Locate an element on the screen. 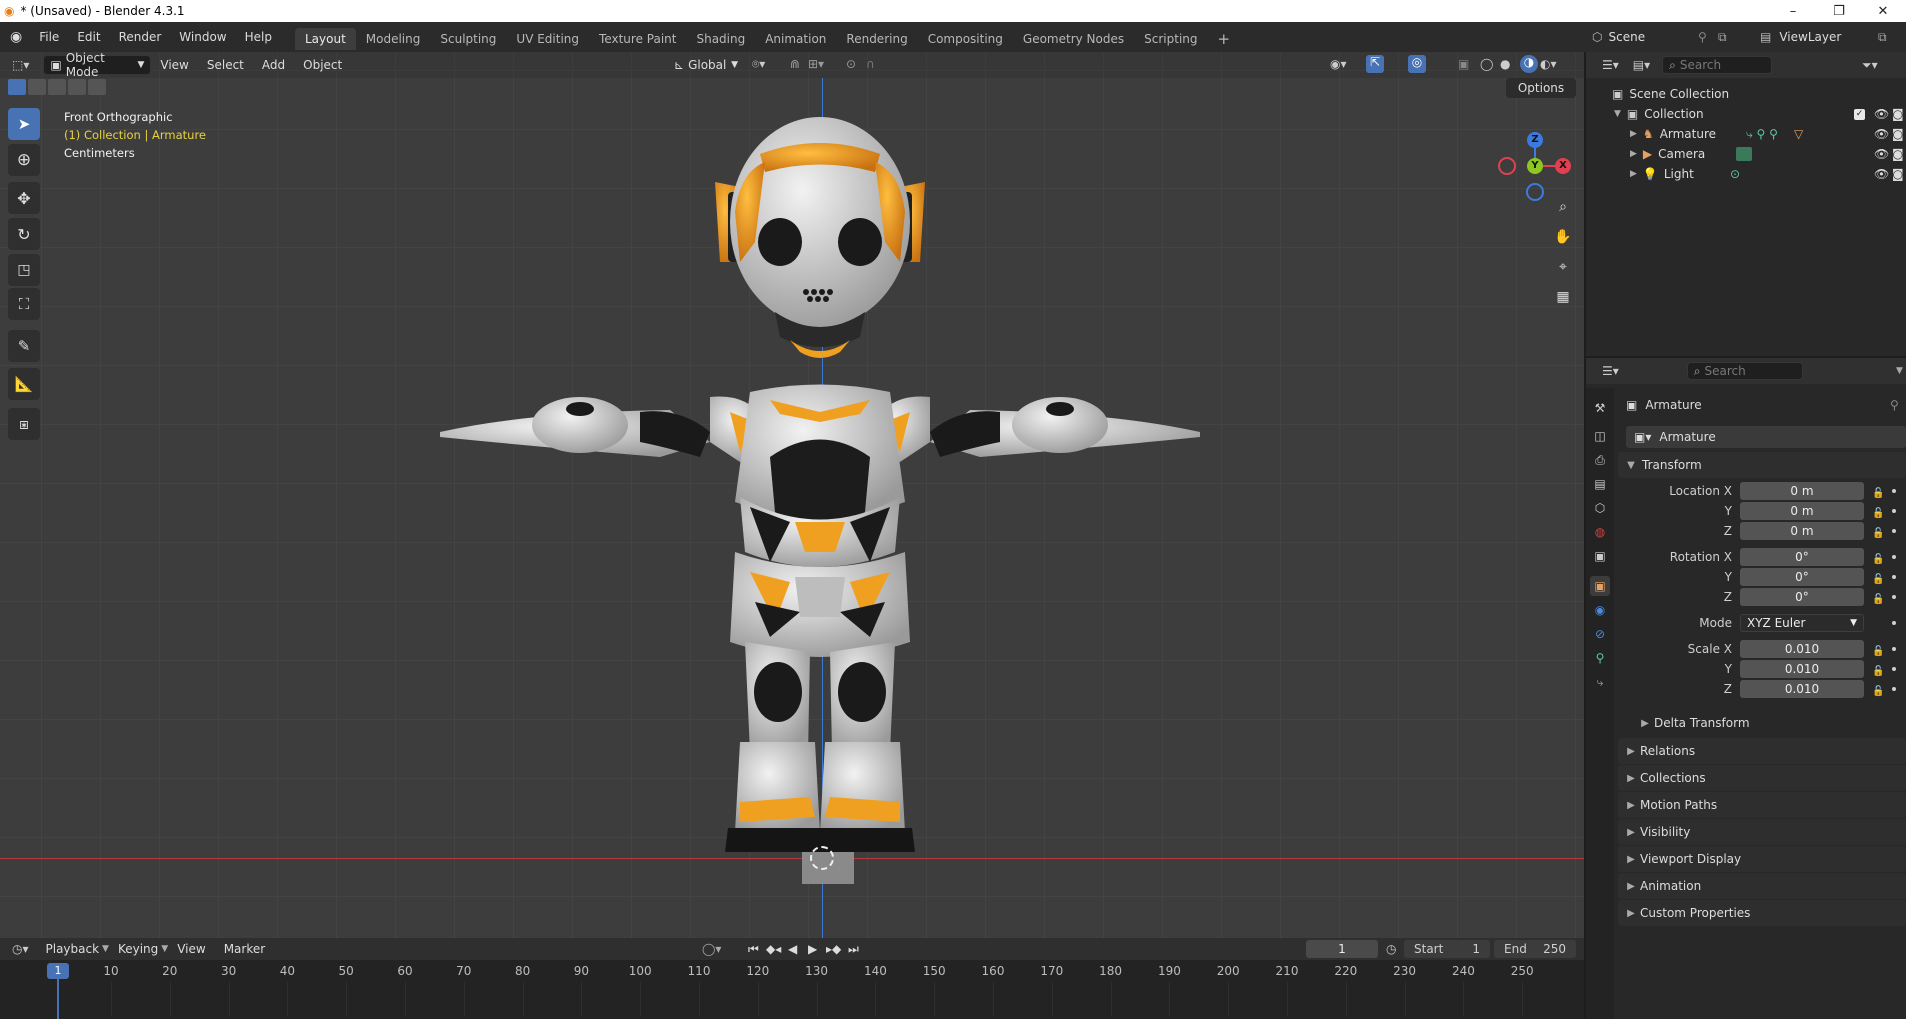 The width and height of the screenshot is (1906, 1019). physics-tab-icon: ◉ is located at coordinates (1600, 610).